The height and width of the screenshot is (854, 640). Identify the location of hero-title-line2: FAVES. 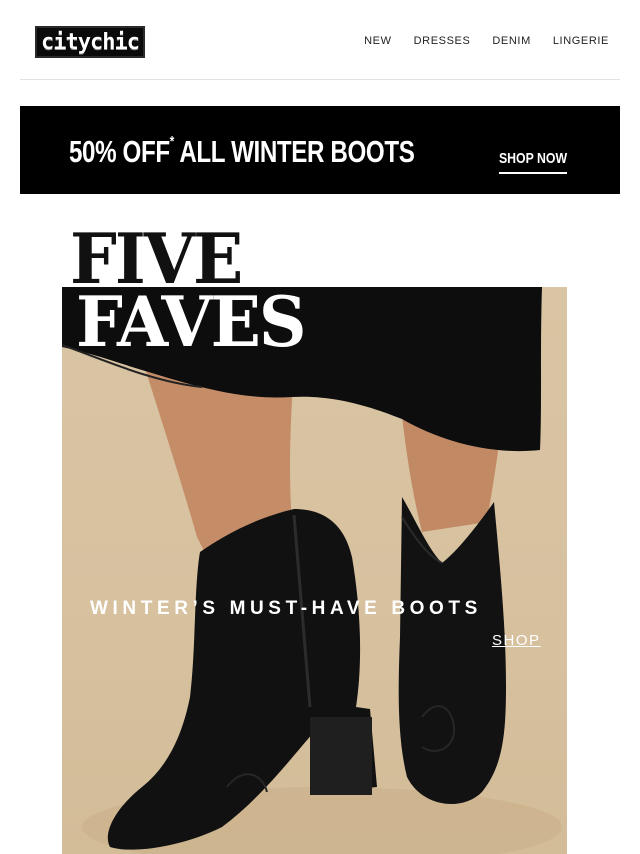
(191, 322).